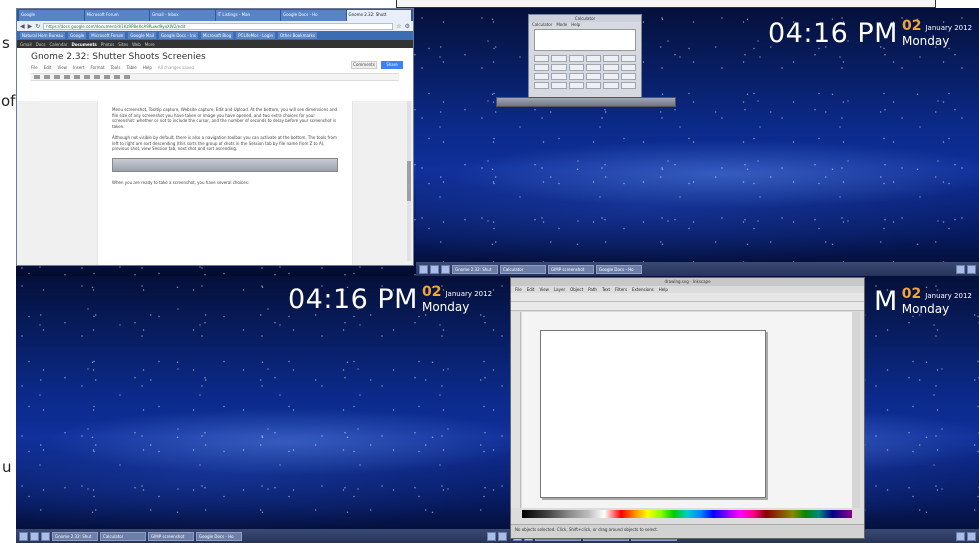 Image resolution: width=979 pixels, height=543 pixels. I want to click on taskbar-task: GIMP screenshot, so click(571, 269).